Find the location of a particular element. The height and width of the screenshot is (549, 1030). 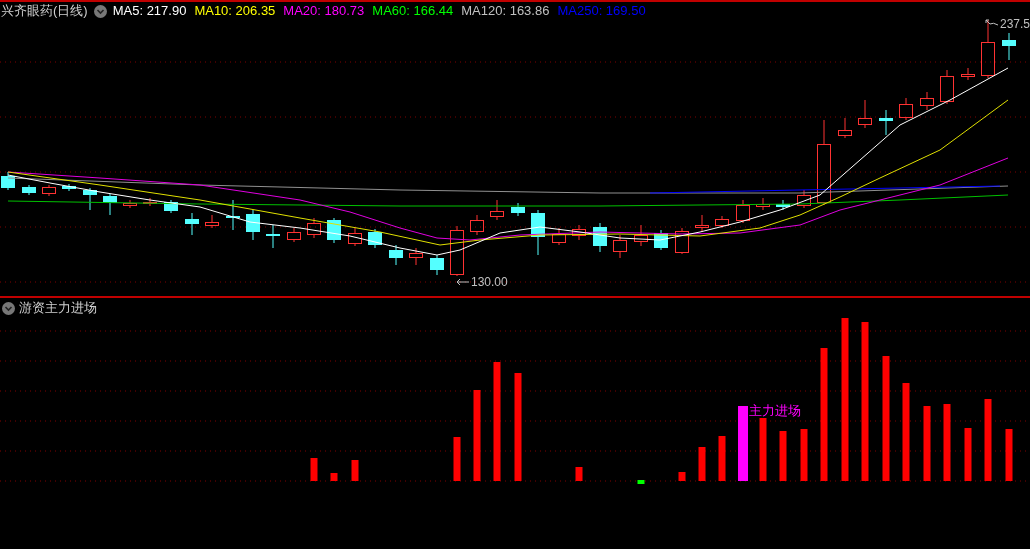

moving-average-value: MA60: 166.44 is located at coordinates (413, 11).